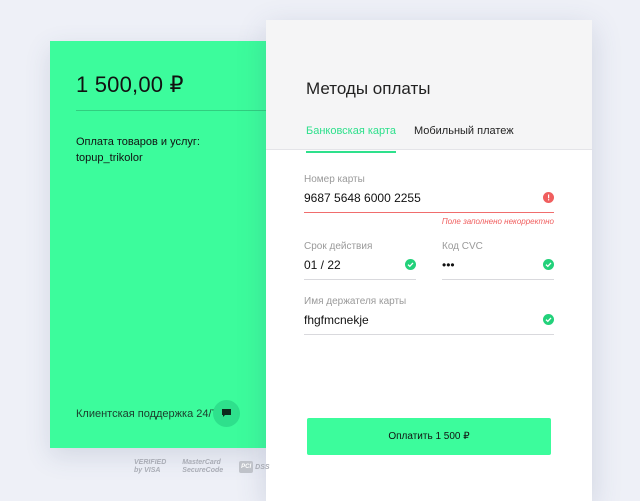 The height and width of the screenshot is (501, 640). What do you see at coordinates (334, 179) in the screenshot?
I see `card-number-label: Номер карты` at bounding box center [334, 179].